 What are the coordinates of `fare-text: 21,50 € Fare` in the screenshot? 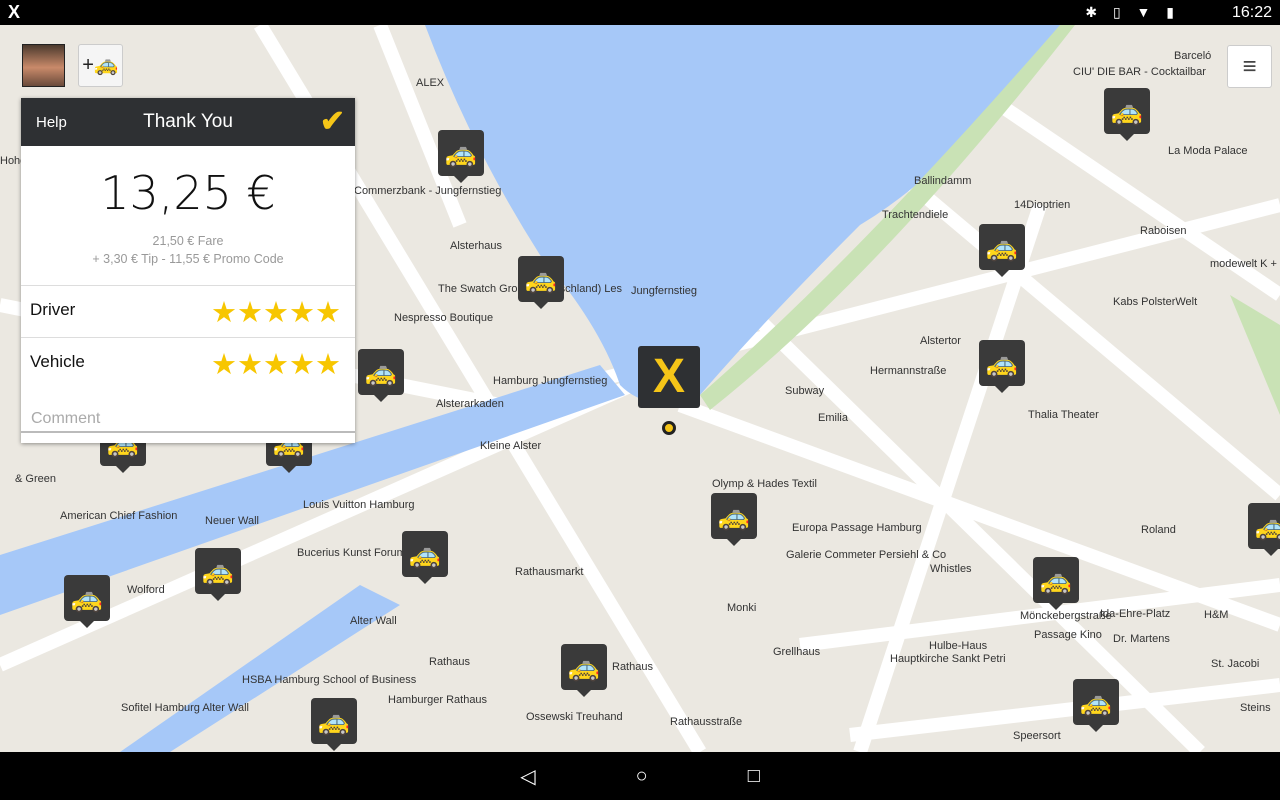 It's located at (188, 241).